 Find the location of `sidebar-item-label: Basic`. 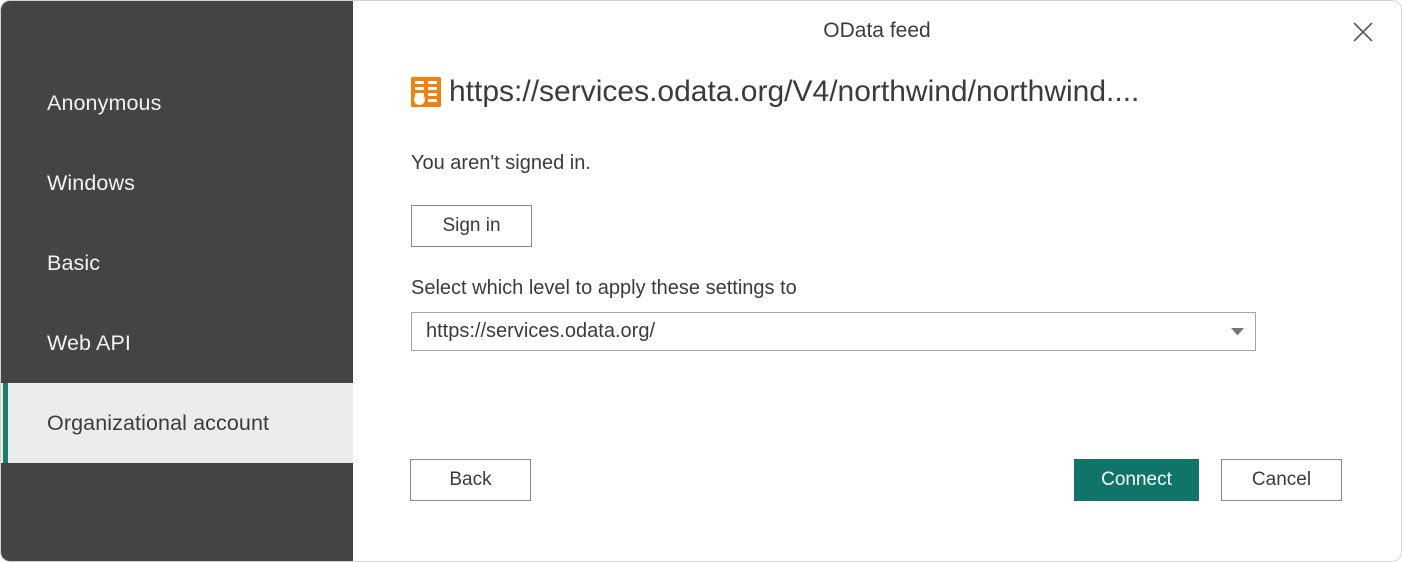

sidebar-item-label: Basic is located at coordinates (74, 262).